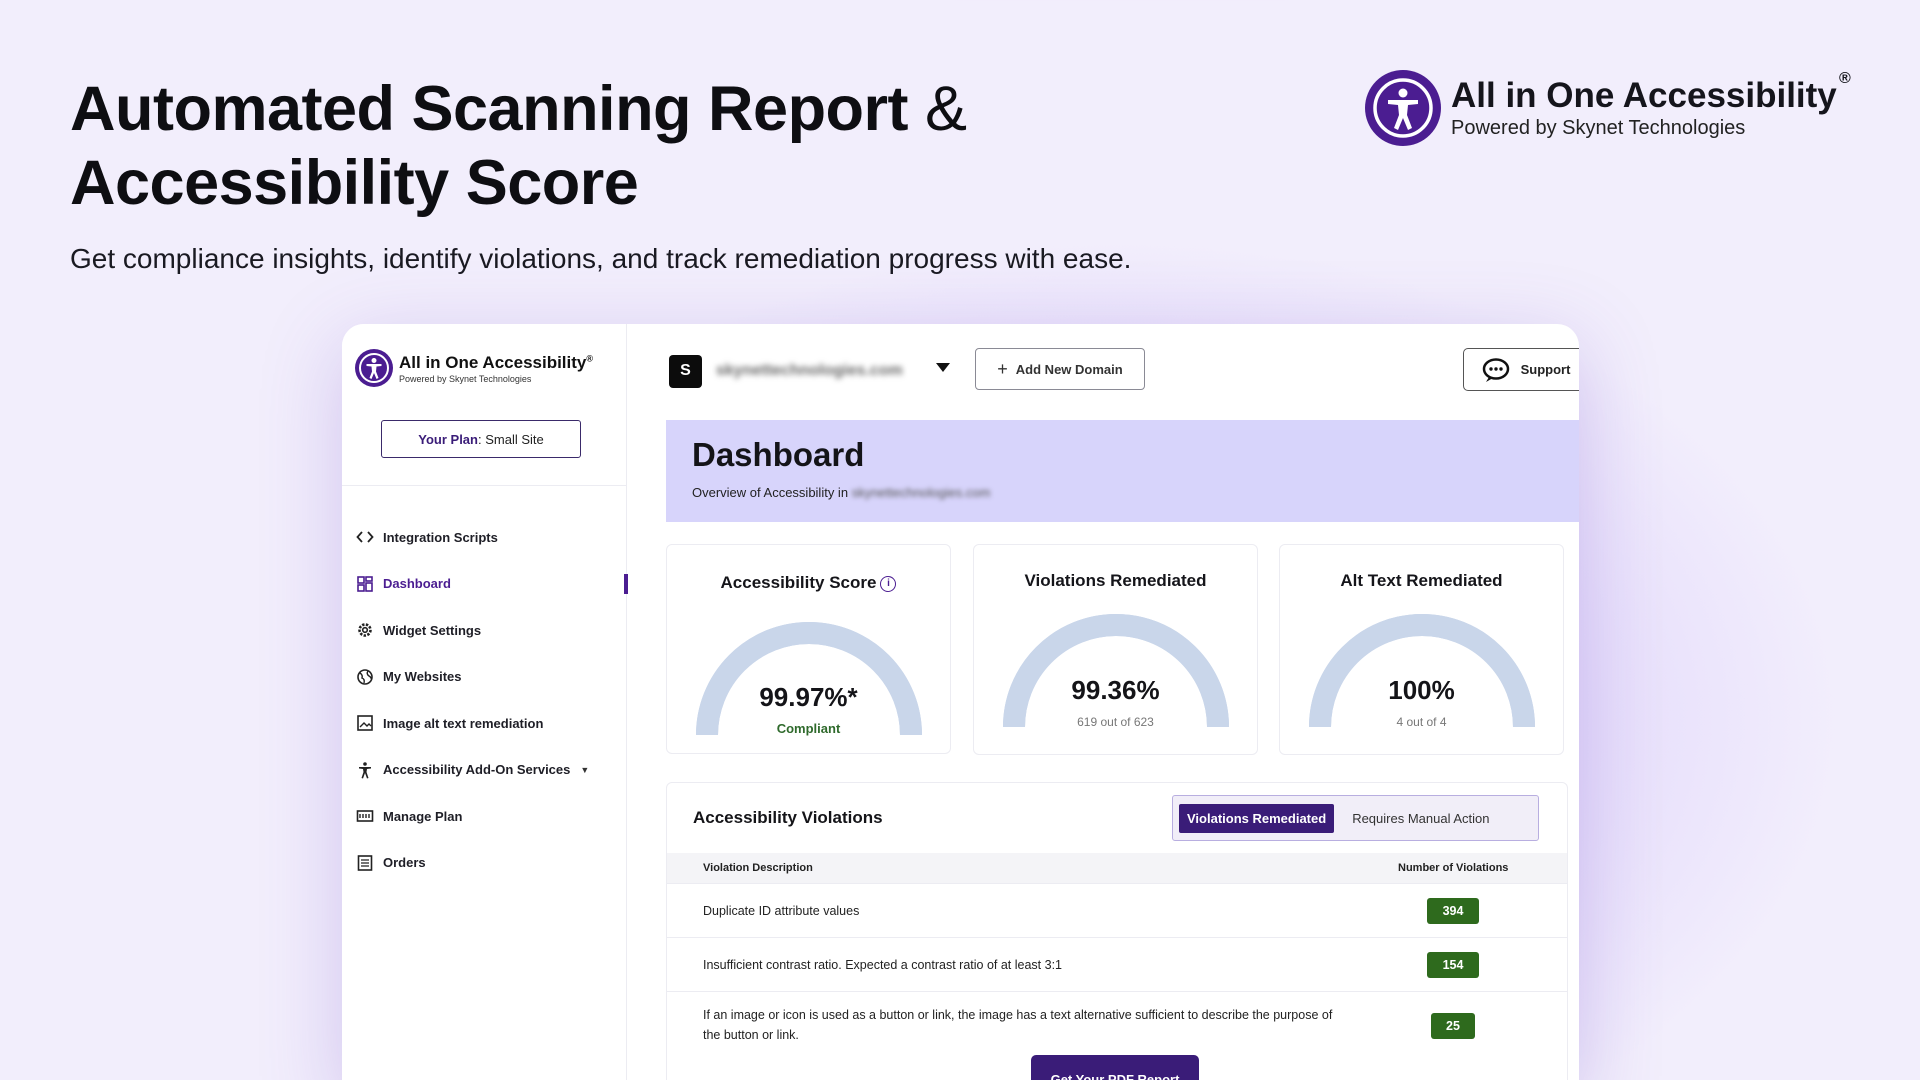  I want to click on code-icon, so click(365, 537).